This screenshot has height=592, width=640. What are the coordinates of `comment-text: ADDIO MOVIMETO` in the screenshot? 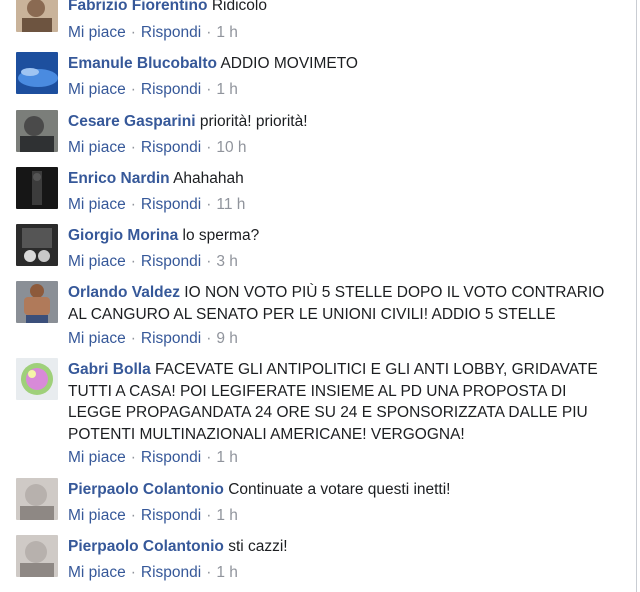 It's located at (289, 63).